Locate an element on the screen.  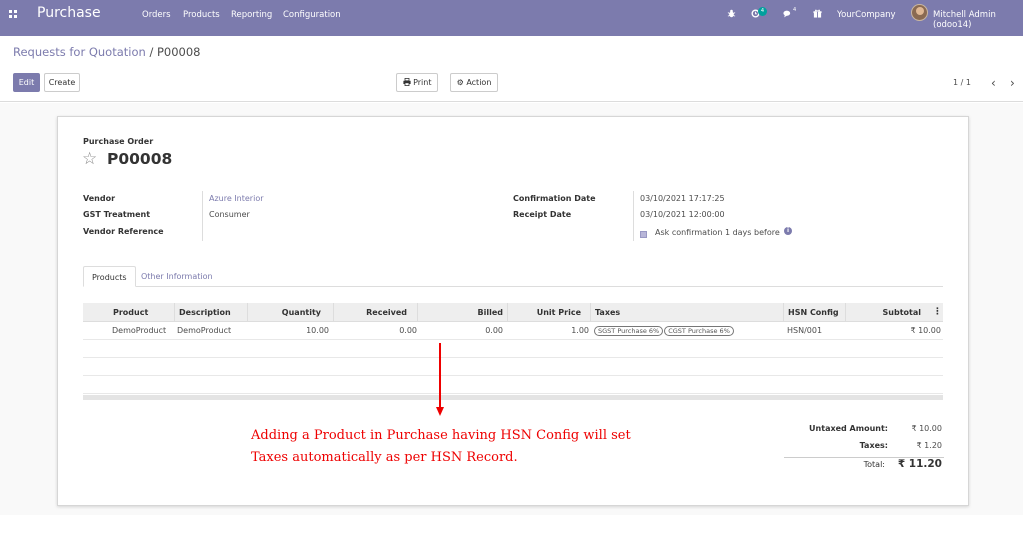
field-divider-right is located at coordinates (633, 216).